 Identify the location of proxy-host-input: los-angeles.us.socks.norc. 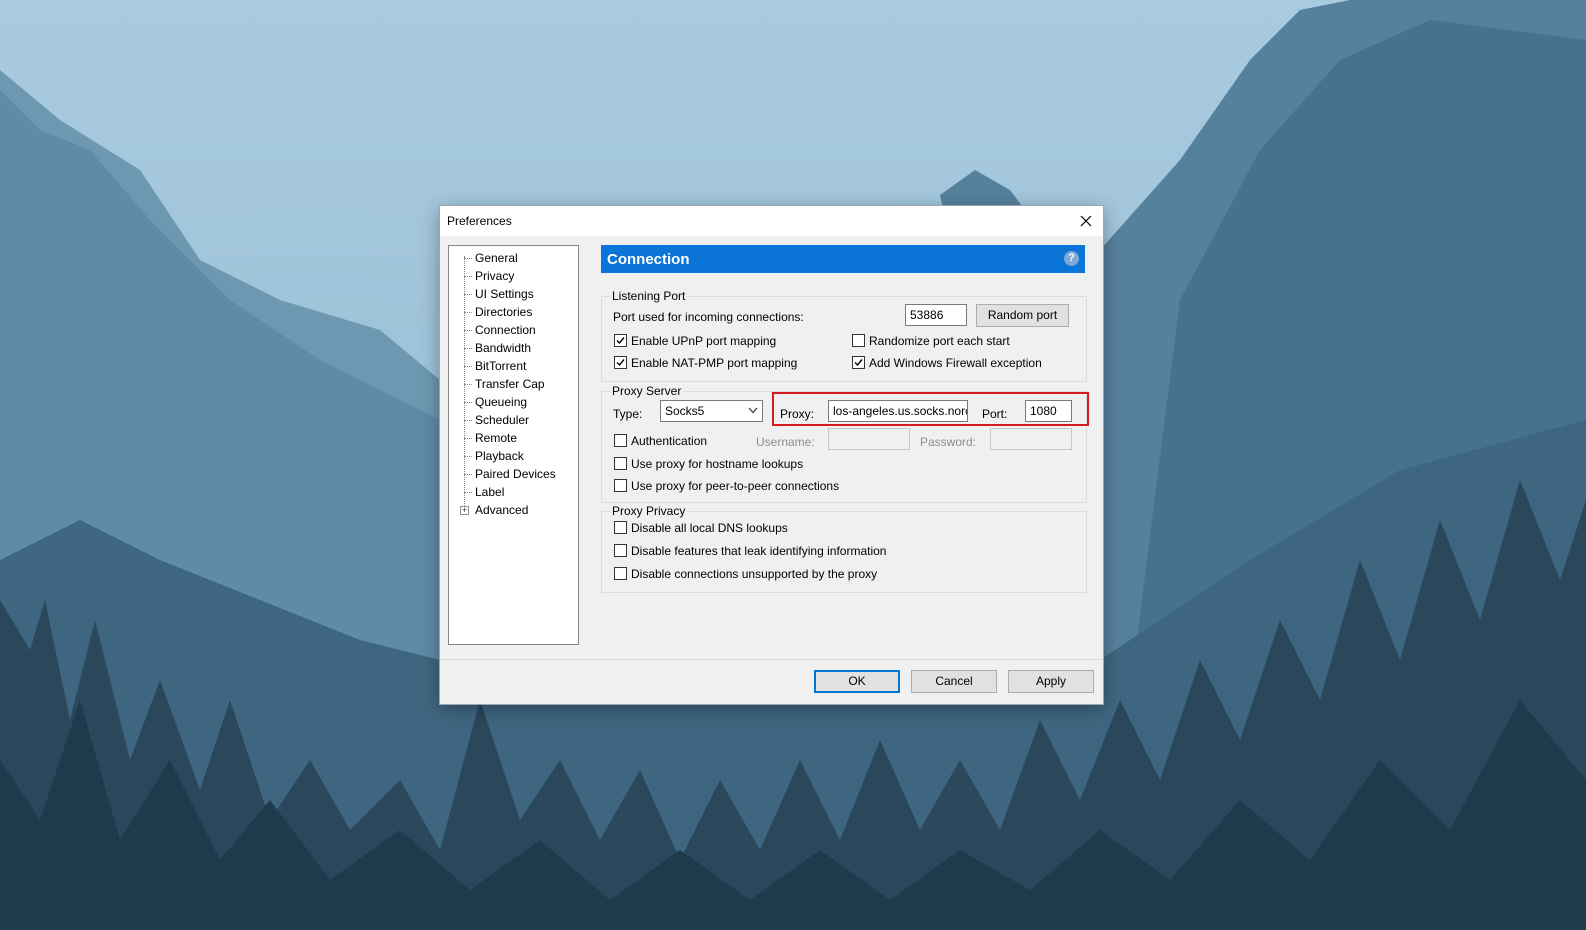
(898, 411).